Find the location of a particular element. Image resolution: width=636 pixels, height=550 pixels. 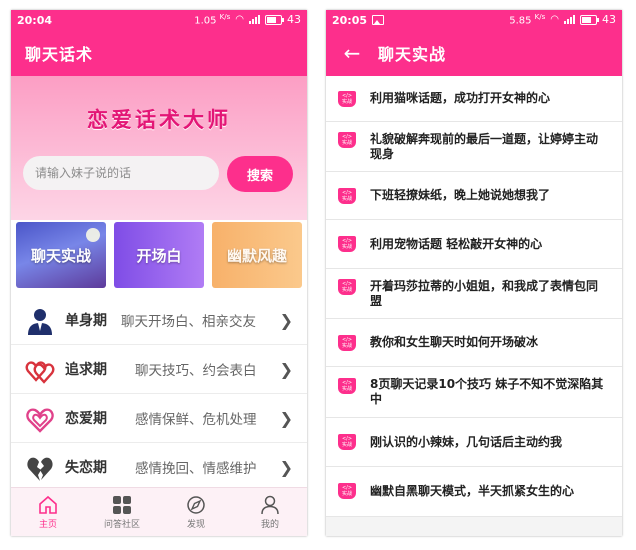

list-item: </> 实战 教你和女生聊天时如何开场破冰 is located at coordinates (474, 343).